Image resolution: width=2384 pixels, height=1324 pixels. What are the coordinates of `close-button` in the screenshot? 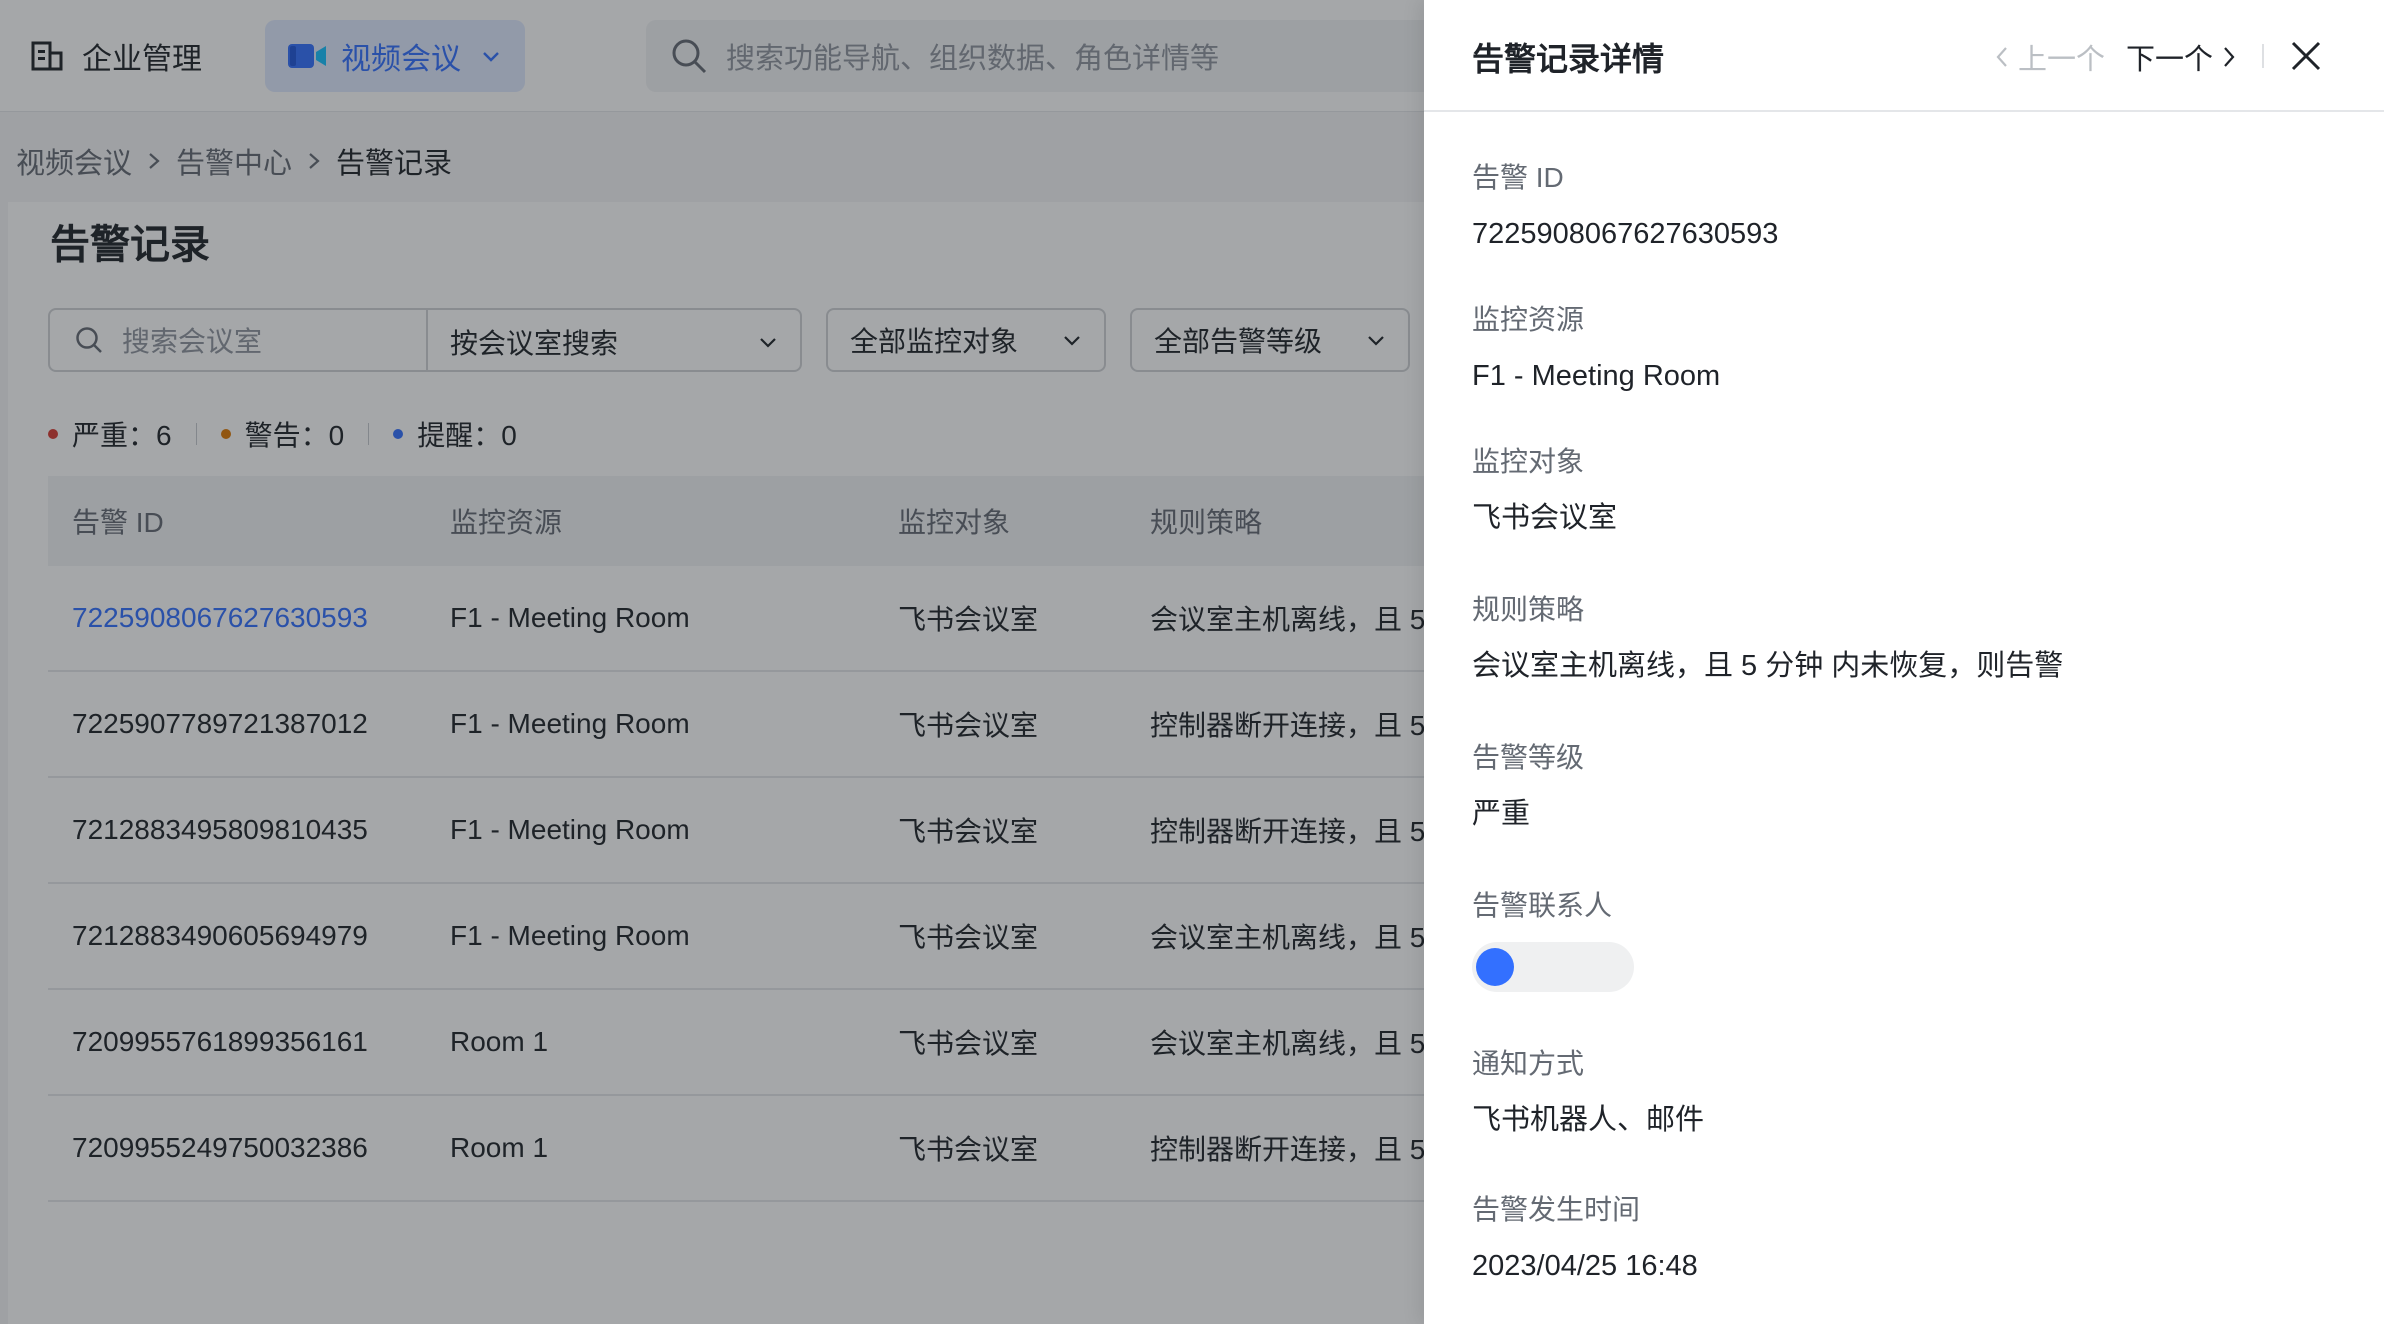 It's located at (2306, 56).